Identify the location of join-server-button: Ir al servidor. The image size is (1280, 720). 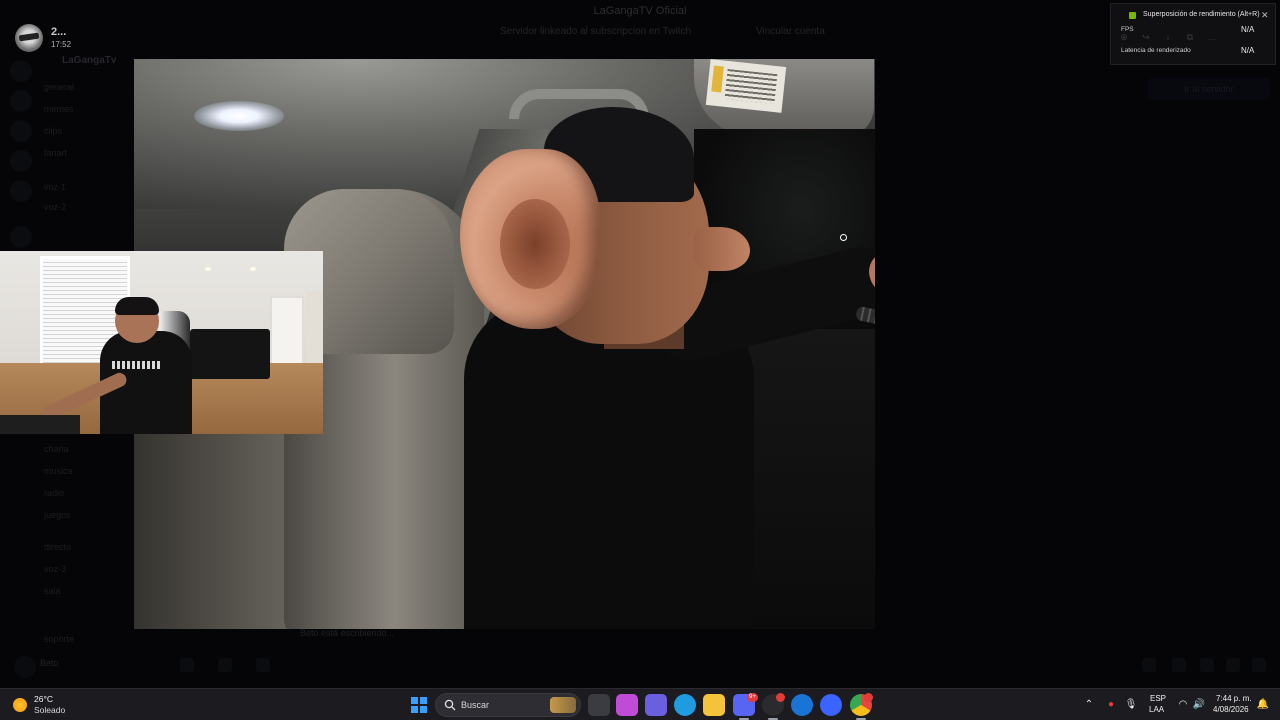
(1209, 89).